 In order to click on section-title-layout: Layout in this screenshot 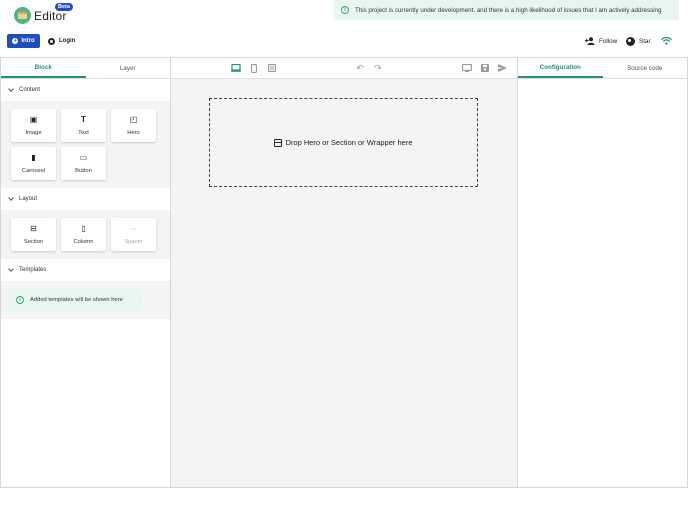, I will do `click(28, 199)`.